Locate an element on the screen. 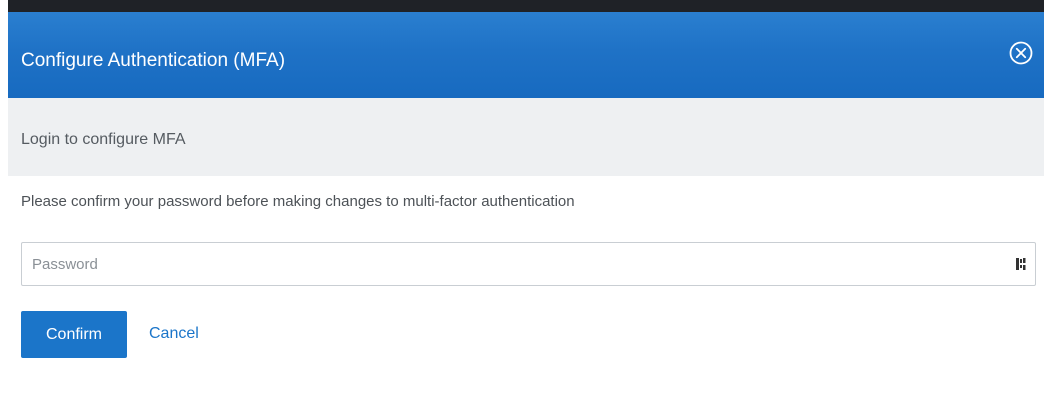 This screenshot has width=1052, height=395. password-manager-icon is located at coordinates (1021, 264).